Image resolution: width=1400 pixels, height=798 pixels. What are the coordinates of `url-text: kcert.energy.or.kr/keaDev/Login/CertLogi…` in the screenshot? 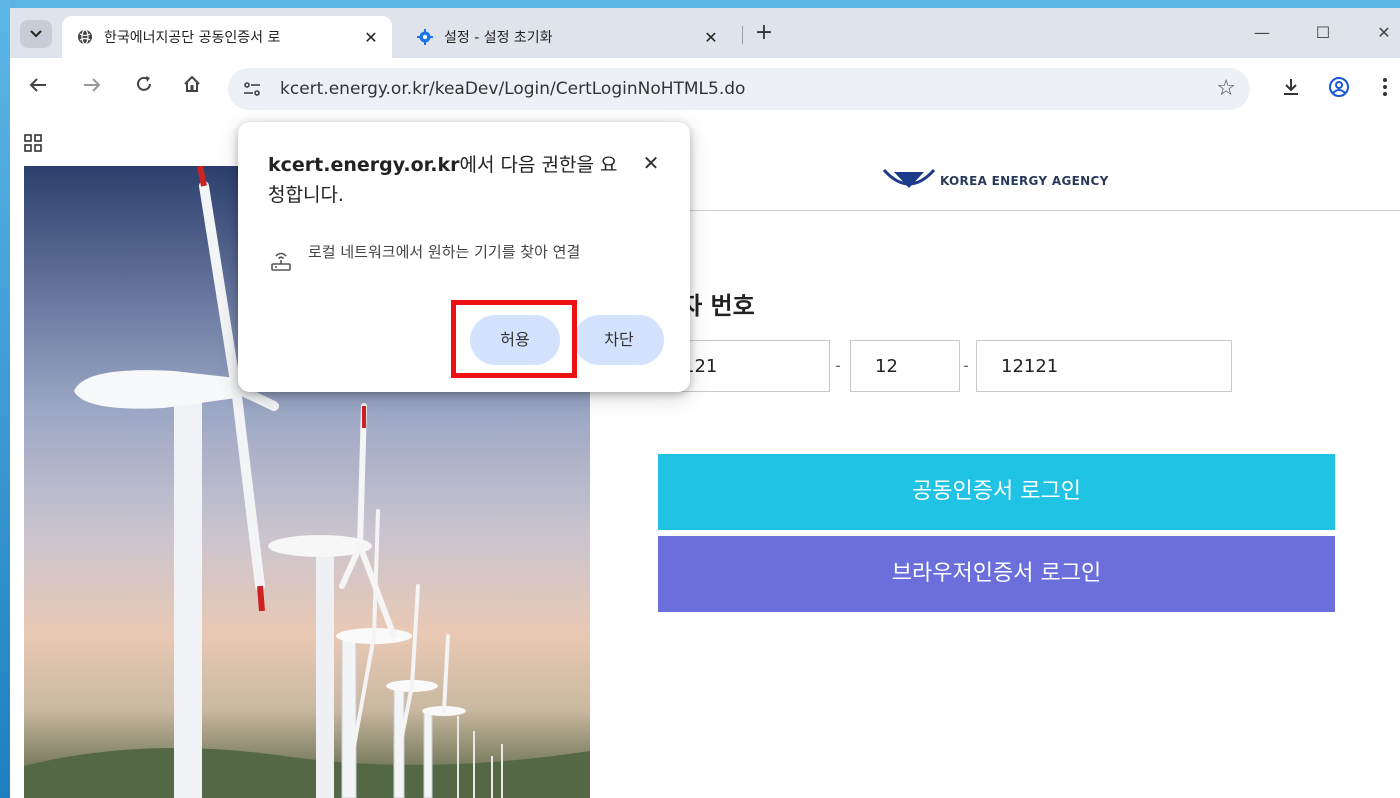 It's located at (513, 89).